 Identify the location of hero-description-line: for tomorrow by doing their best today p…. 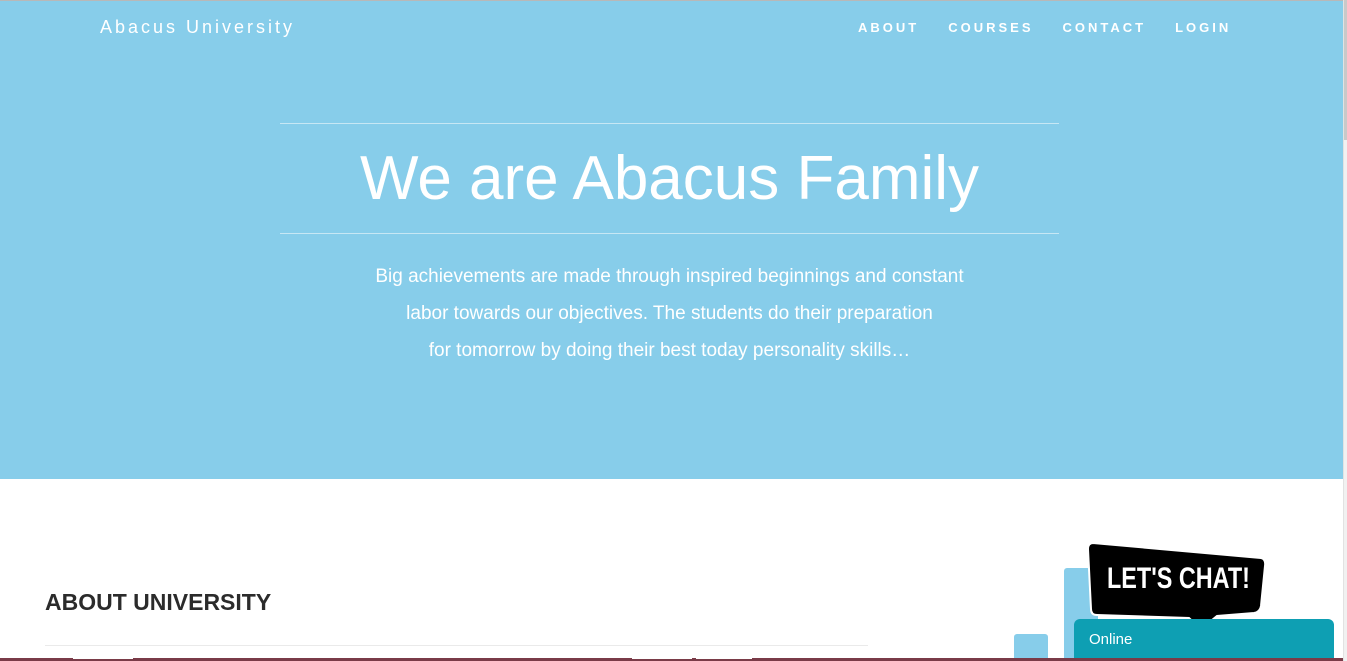
(669, 350).